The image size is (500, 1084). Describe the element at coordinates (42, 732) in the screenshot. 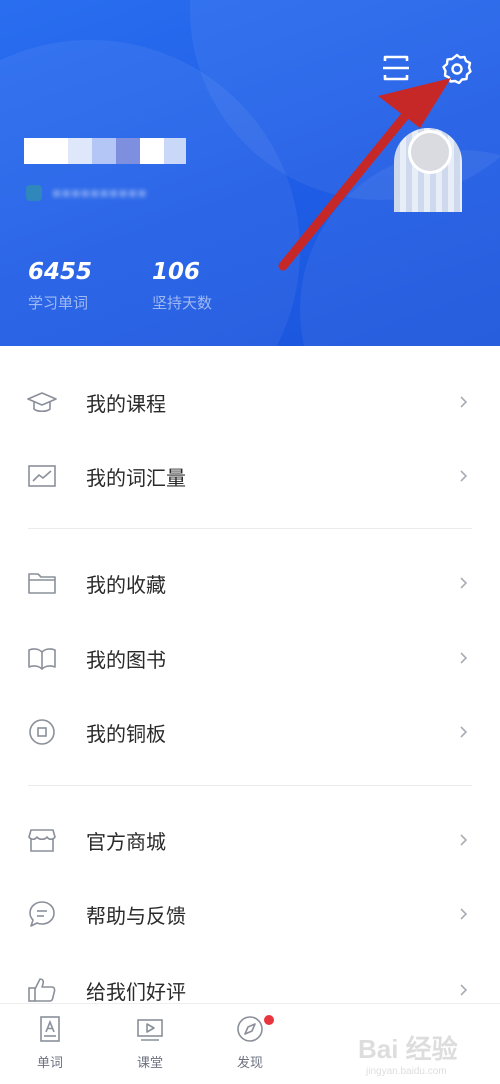

I see `coin-icon` at that location.